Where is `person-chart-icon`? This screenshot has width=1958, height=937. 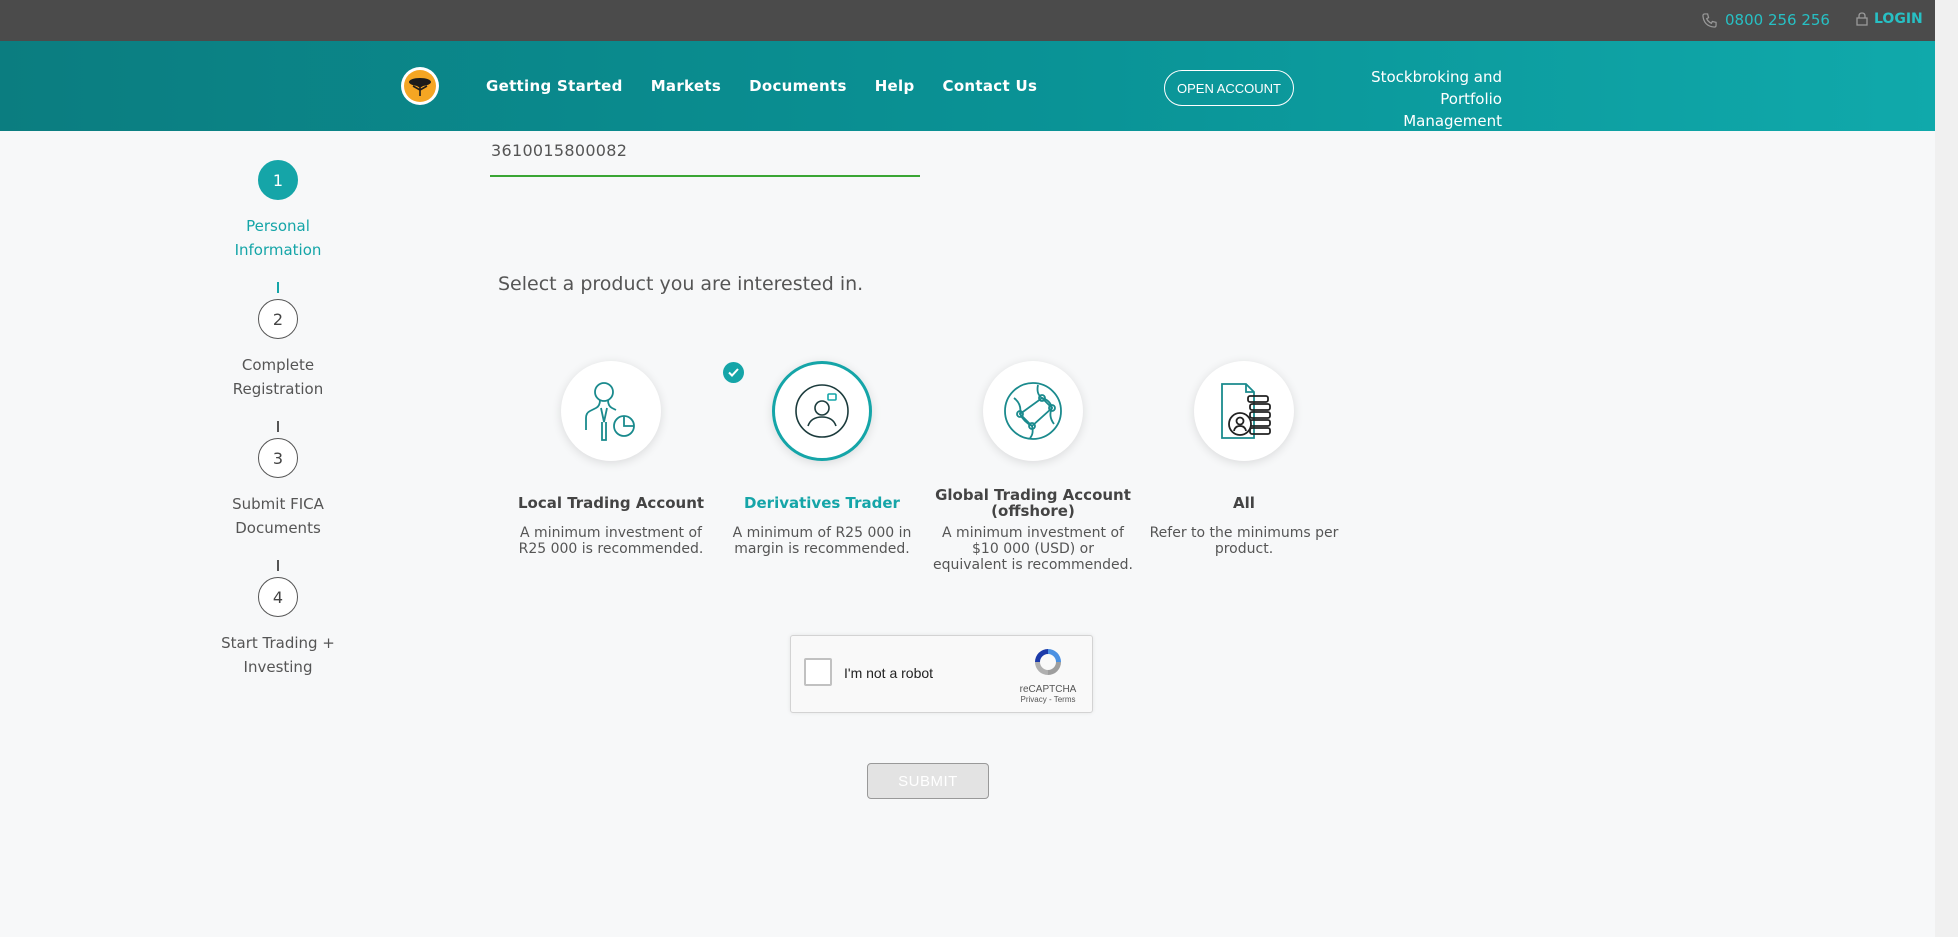 person-chart-icon is located at coordinates (610, 411).